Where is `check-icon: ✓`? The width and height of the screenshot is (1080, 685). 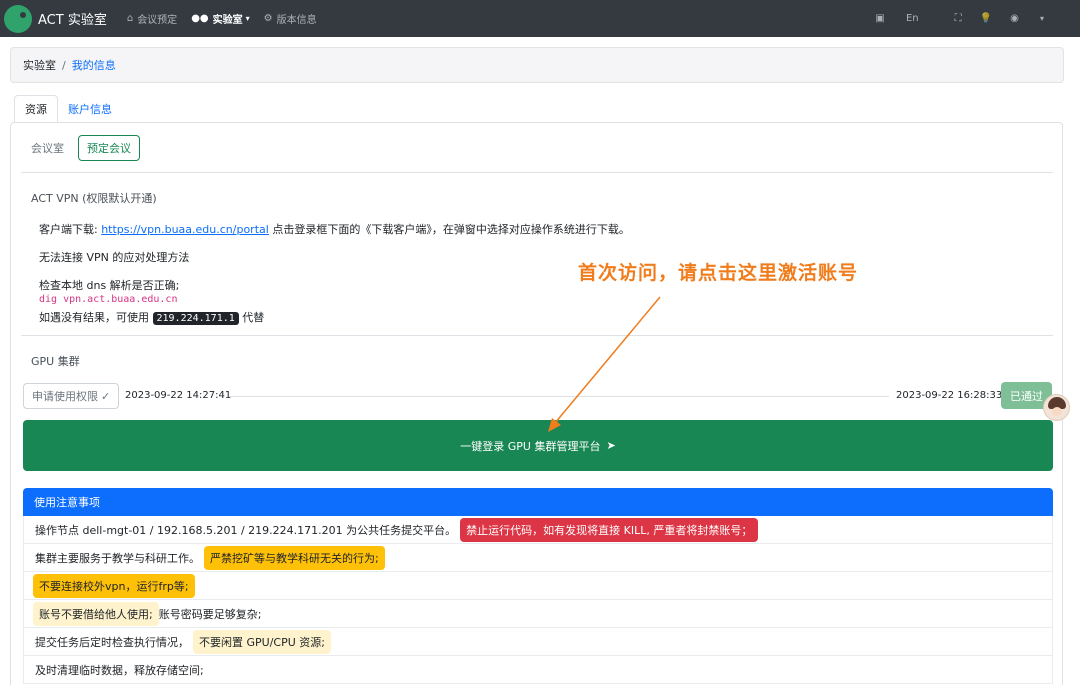
check-icon: ✓ is located at coordinates (106, 396).